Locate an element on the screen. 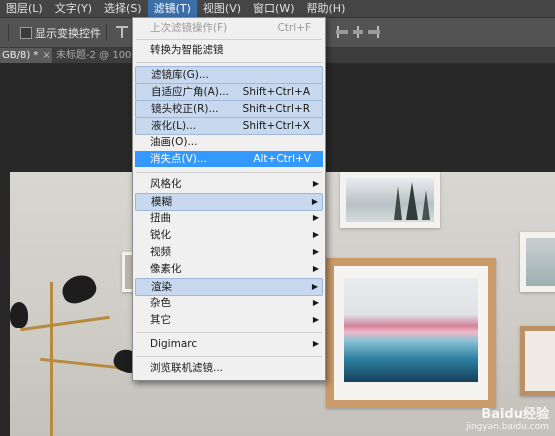 This screenshot has height=436, width=555. tab-title: GB/8) * is located at coordinates (20, 55).